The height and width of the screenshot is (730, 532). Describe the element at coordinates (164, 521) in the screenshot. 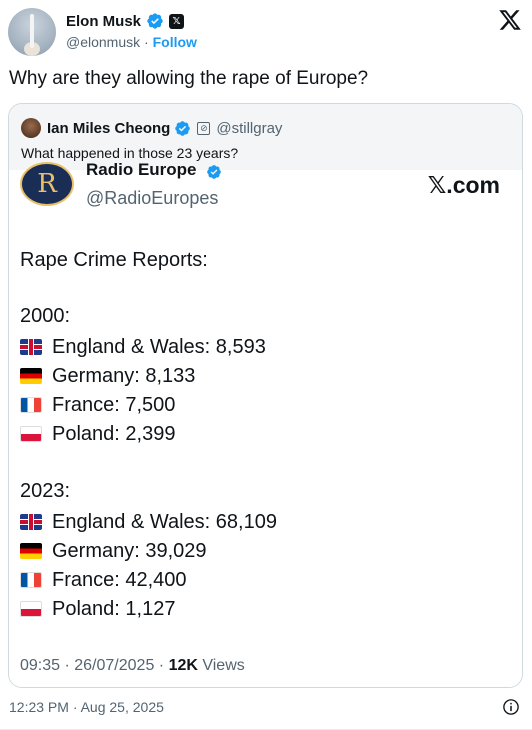

I see `list-item-label: England & Wales: 68,109` at that location.